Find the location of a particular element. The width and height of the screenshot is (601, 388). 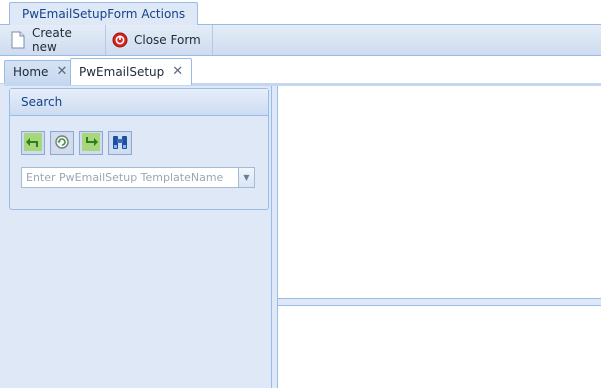

search-panel: Search Enter PwEmailSetup TemplateName ▼ is located at coordinates (139, 149).